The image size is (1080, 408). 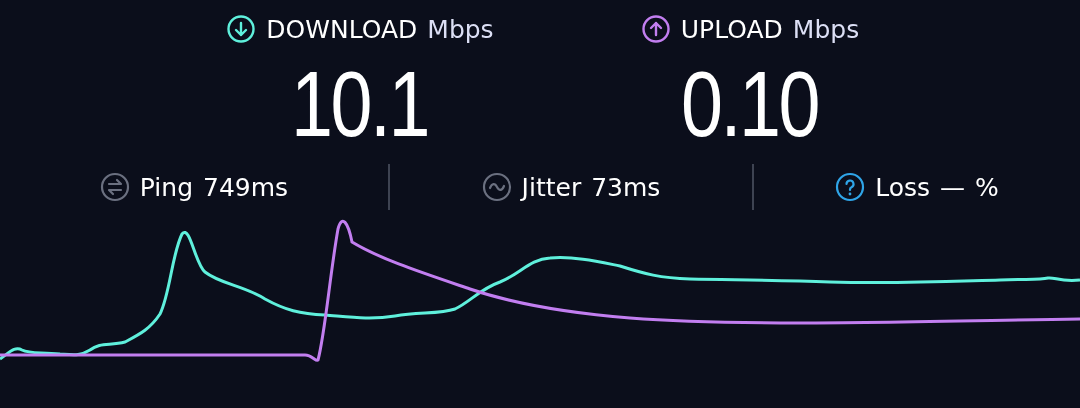 I want to click on speed-label: UPLOAD, so click(x=731, y=29).